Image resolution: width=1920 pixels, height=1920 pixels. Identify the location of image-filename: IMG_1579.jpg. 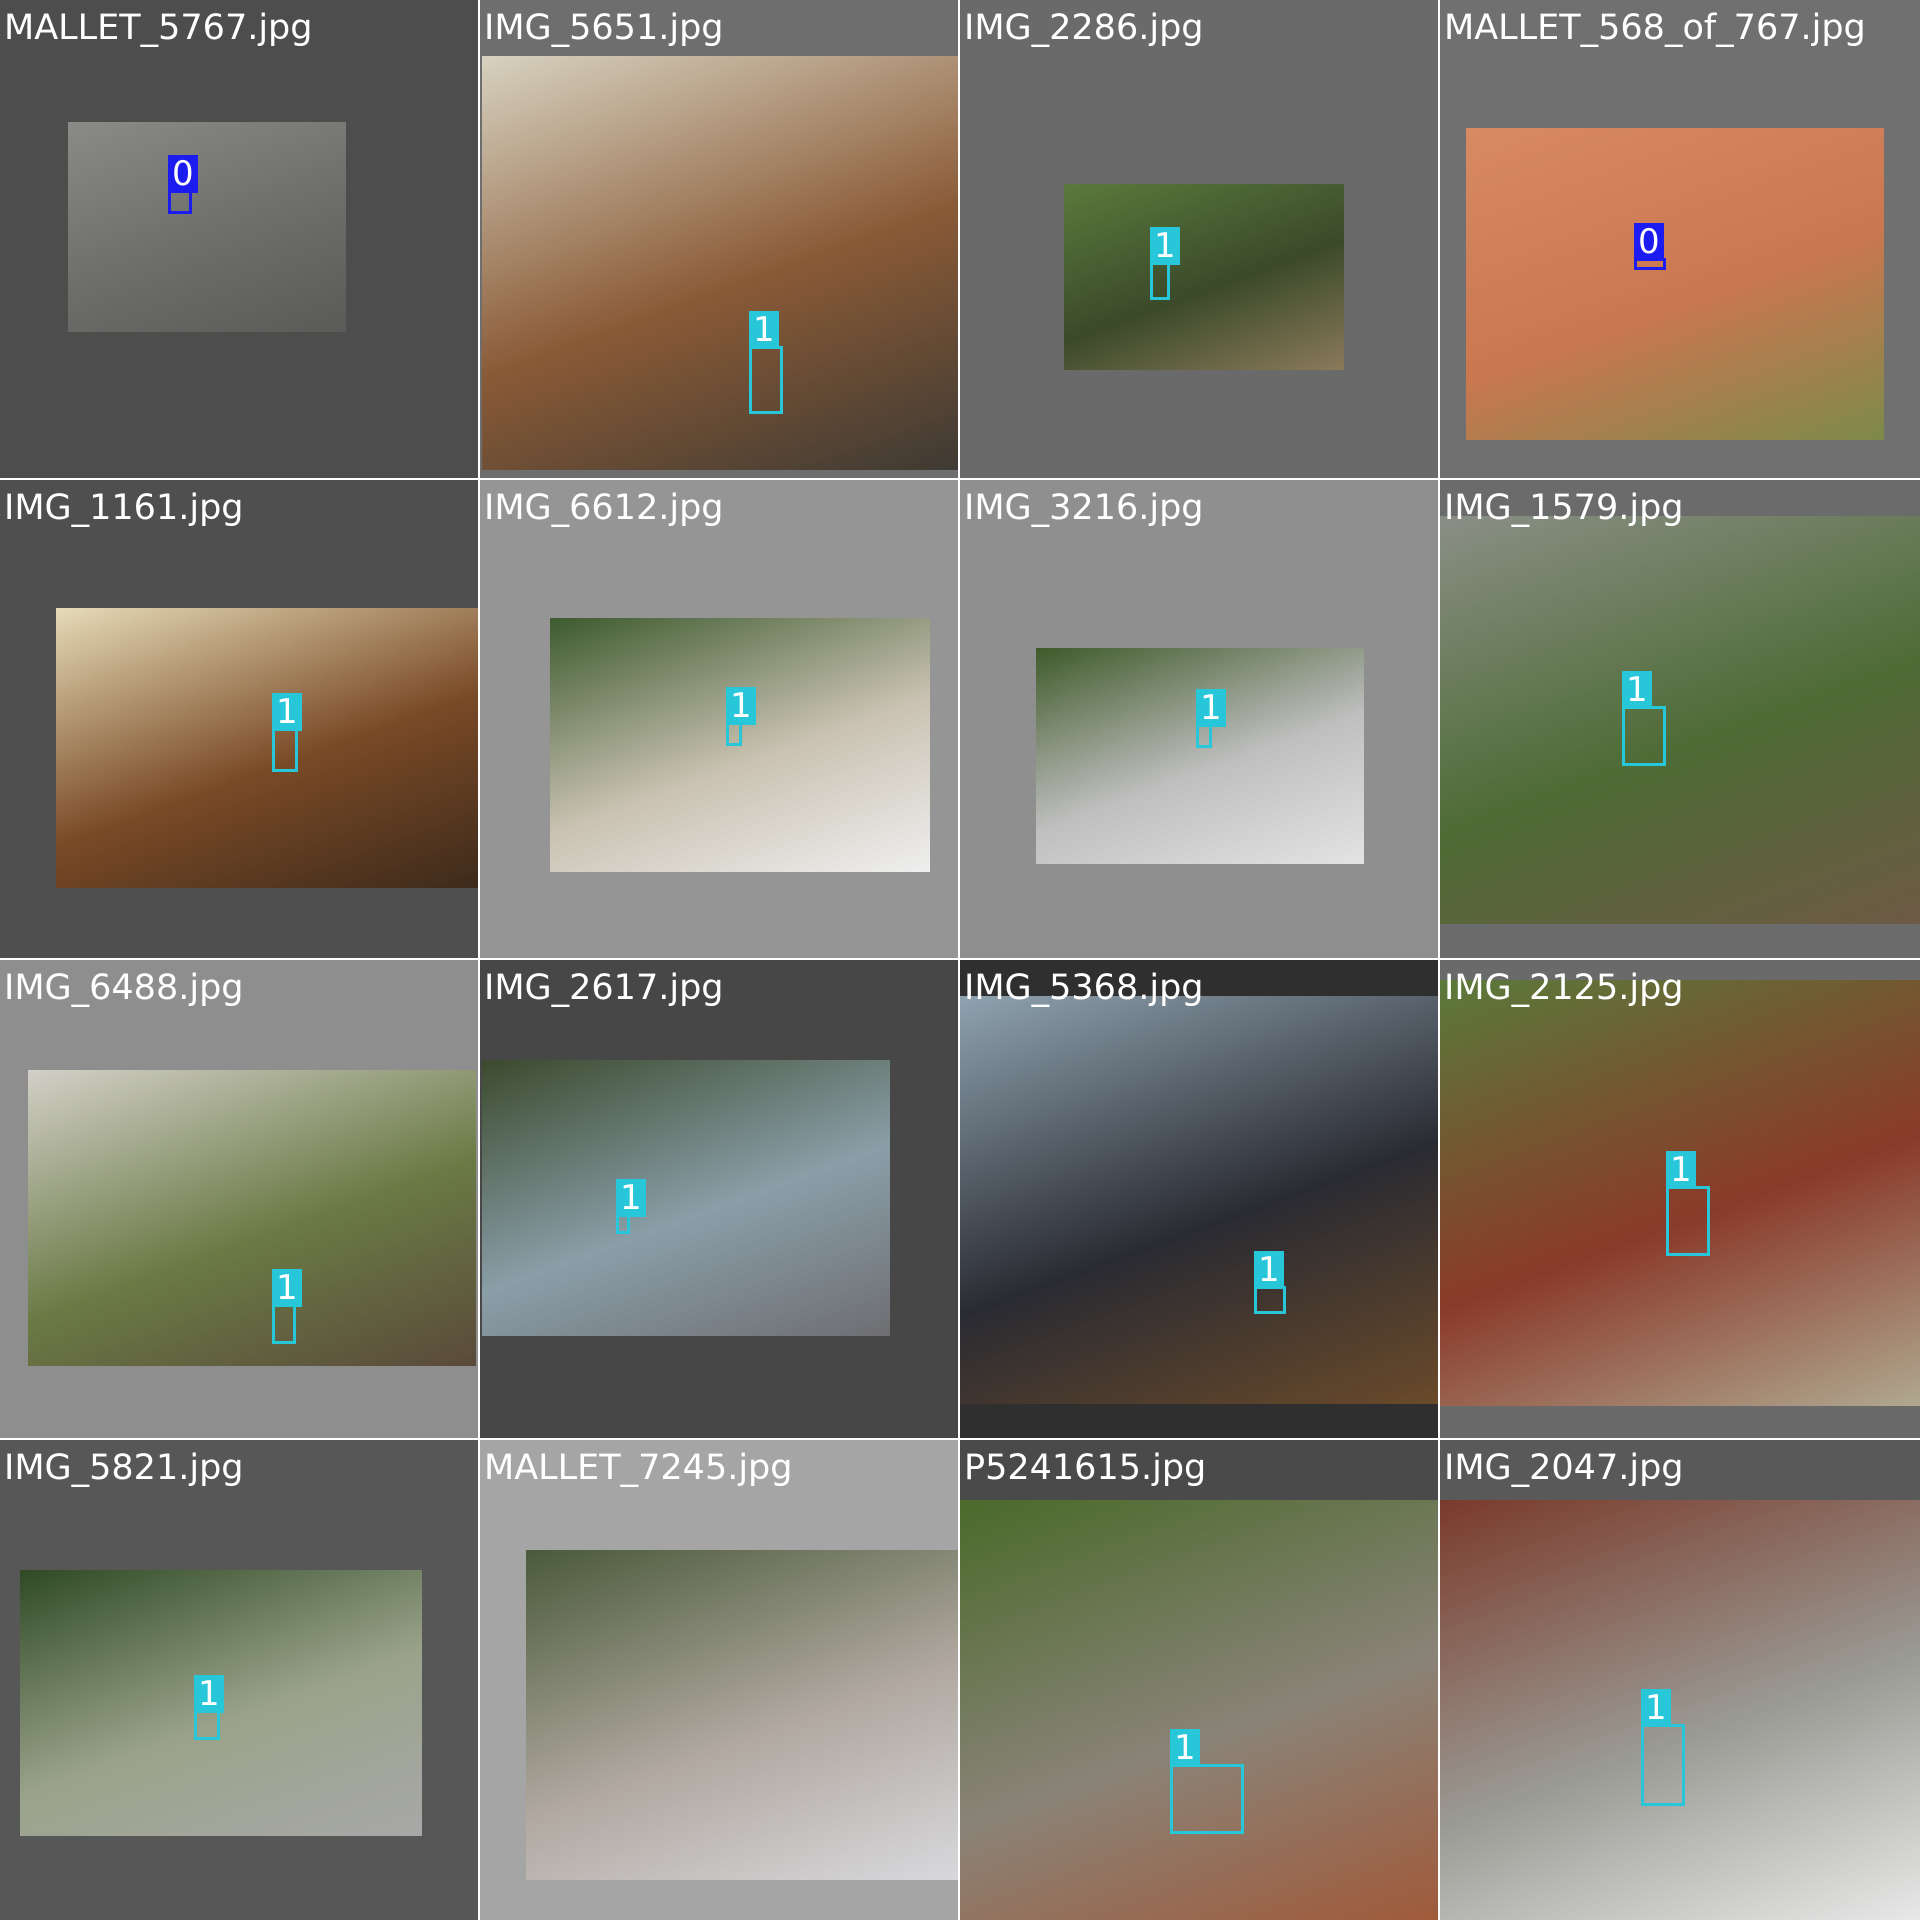
(1564, 508).